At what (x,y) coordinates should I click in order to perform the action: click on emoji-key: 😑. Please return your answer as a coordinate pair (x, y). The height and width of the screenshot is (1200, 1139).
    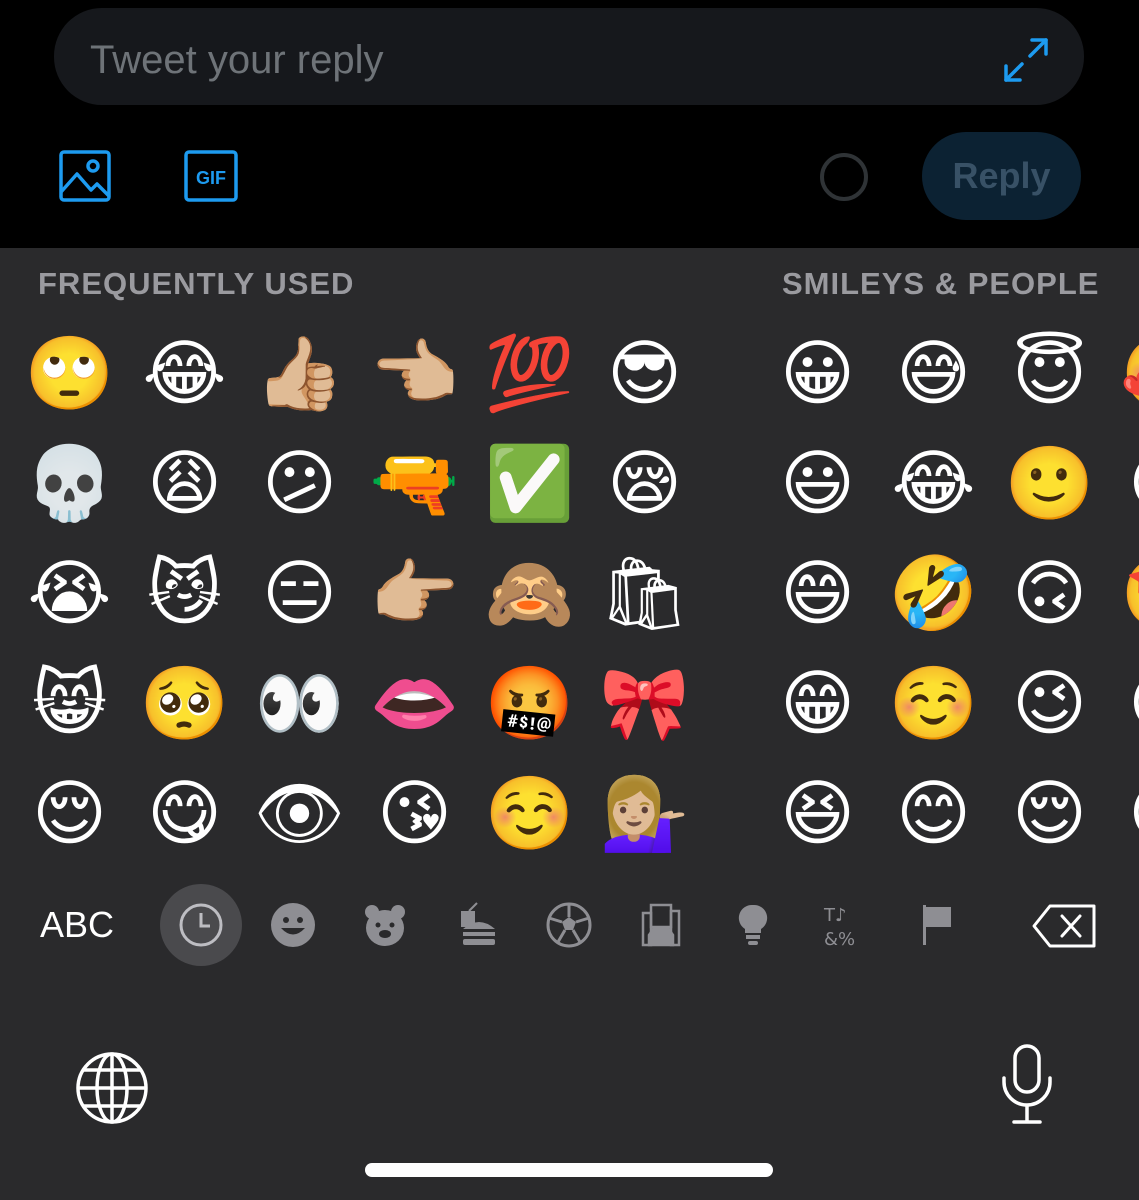
    Looking at the image, I should click on (299, 593).